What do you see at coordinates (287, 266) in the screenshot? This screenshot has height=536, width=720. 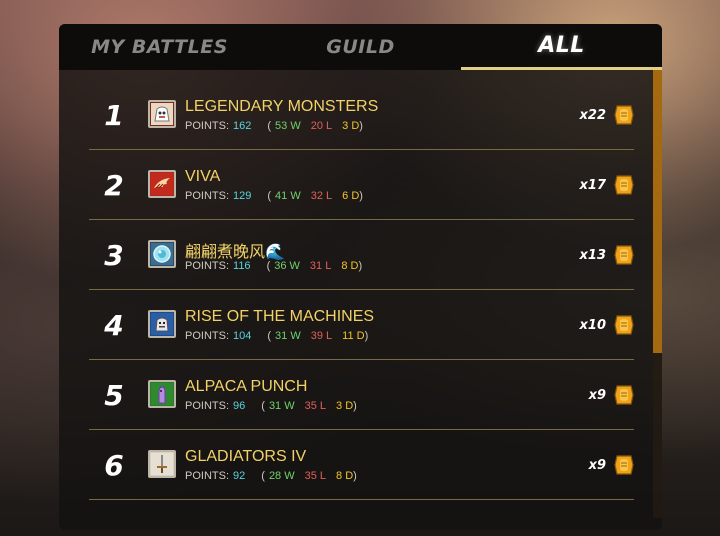 I see `wins-value: 36 W` at bounding box center [287, 266].